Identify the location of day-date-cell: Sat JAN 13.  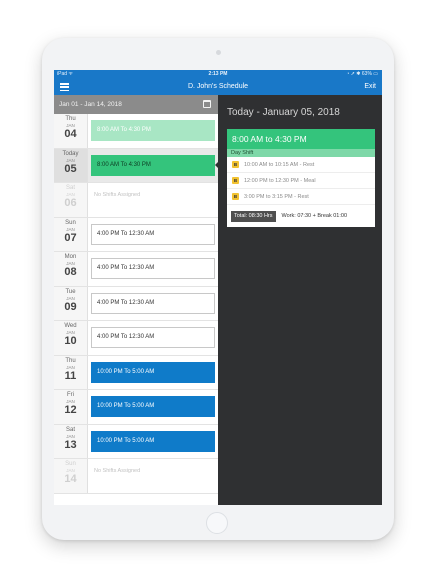
(71, 441).